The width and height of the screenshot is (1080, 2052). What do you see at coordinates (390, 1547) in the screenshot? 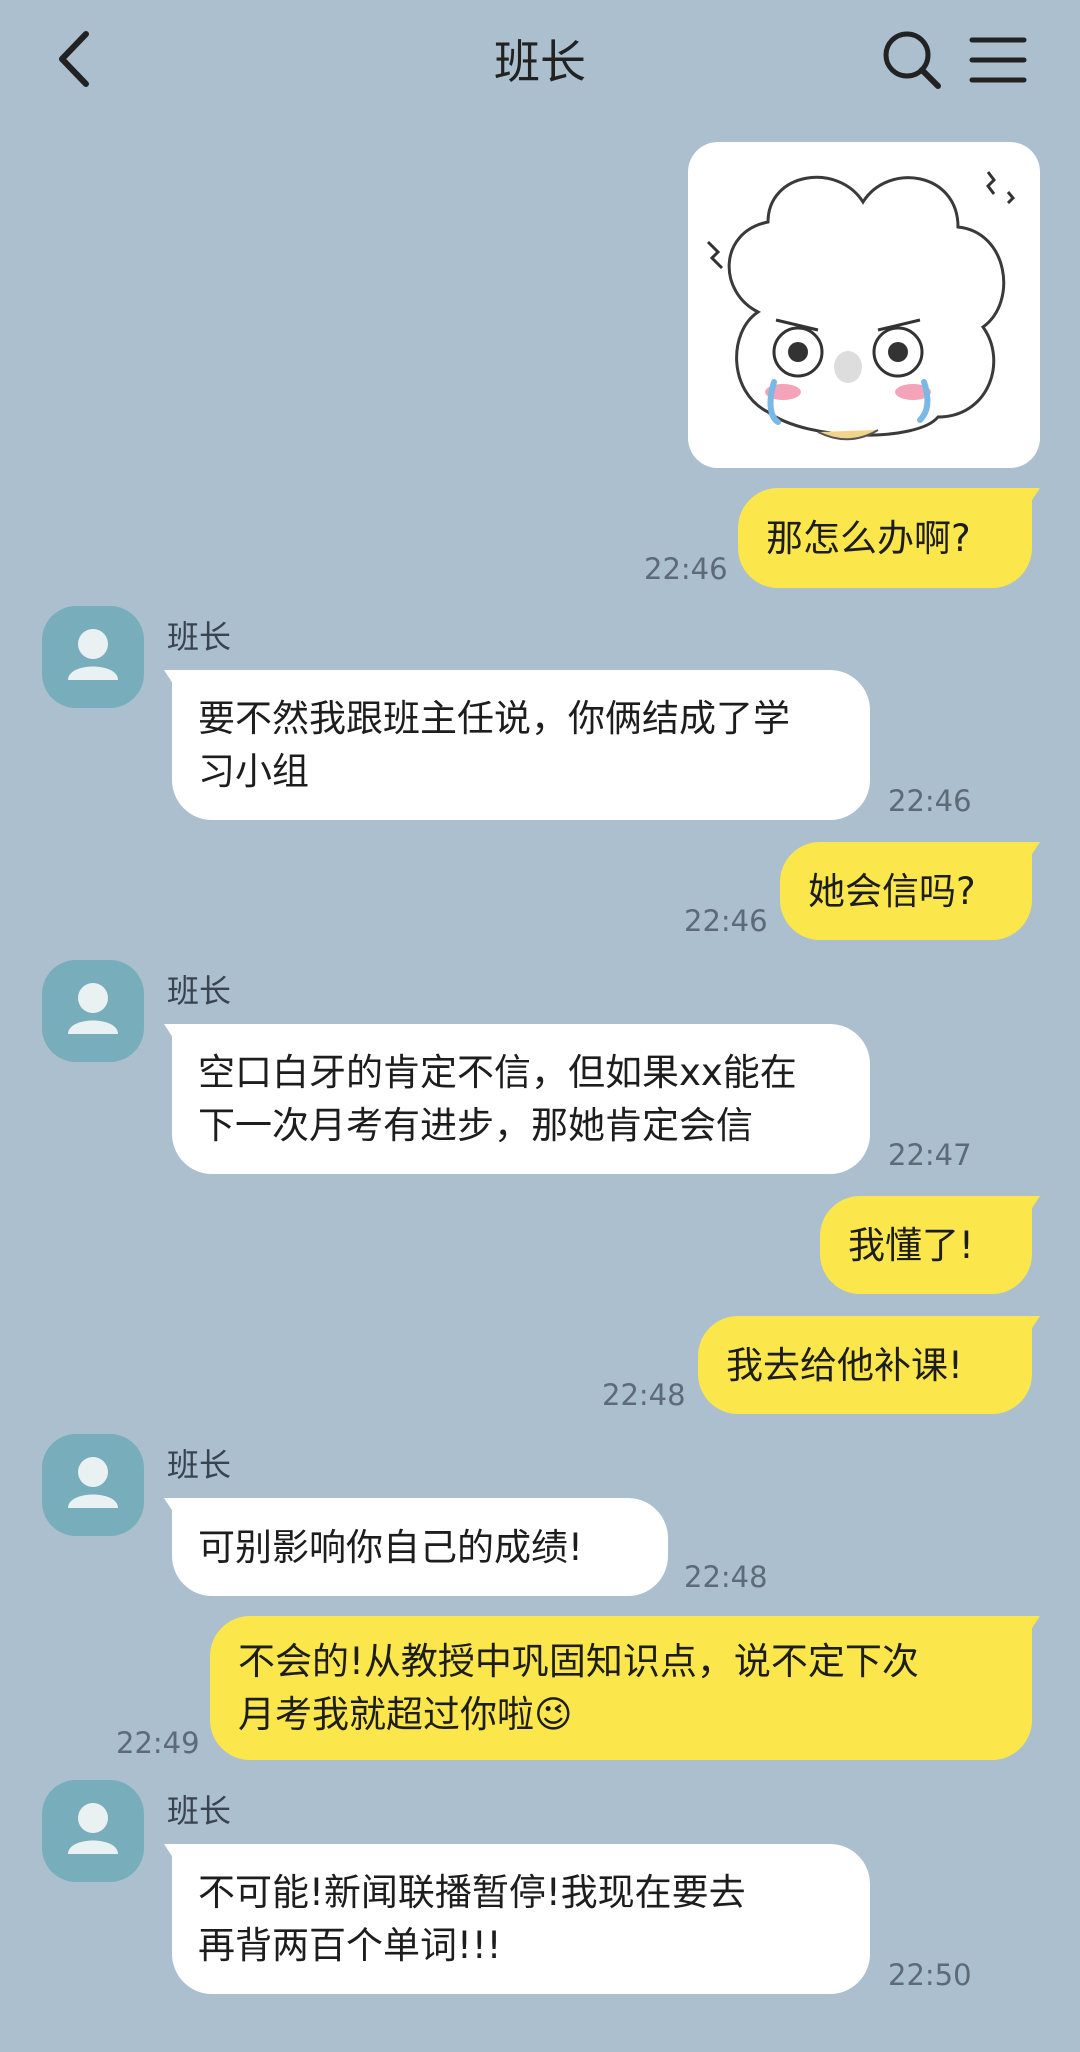
I see `message-text: 可别影响你自己的成绩!` at bounding box center [390, 1547].